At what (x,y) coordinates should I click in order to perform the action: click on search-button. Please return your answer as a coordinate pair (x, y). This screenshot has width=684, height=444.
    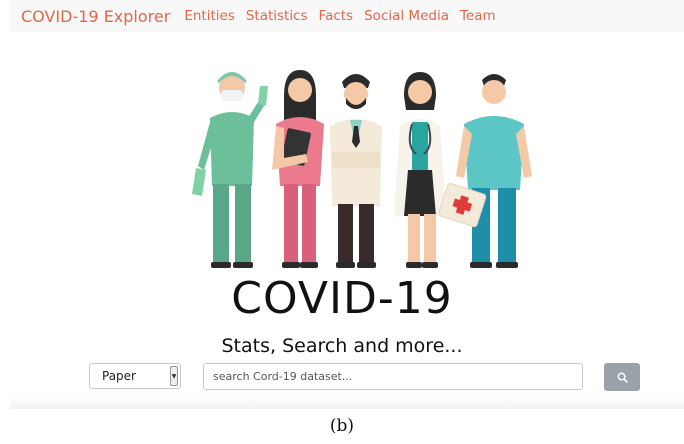
    Looking at the image, I should click on (622, 377).